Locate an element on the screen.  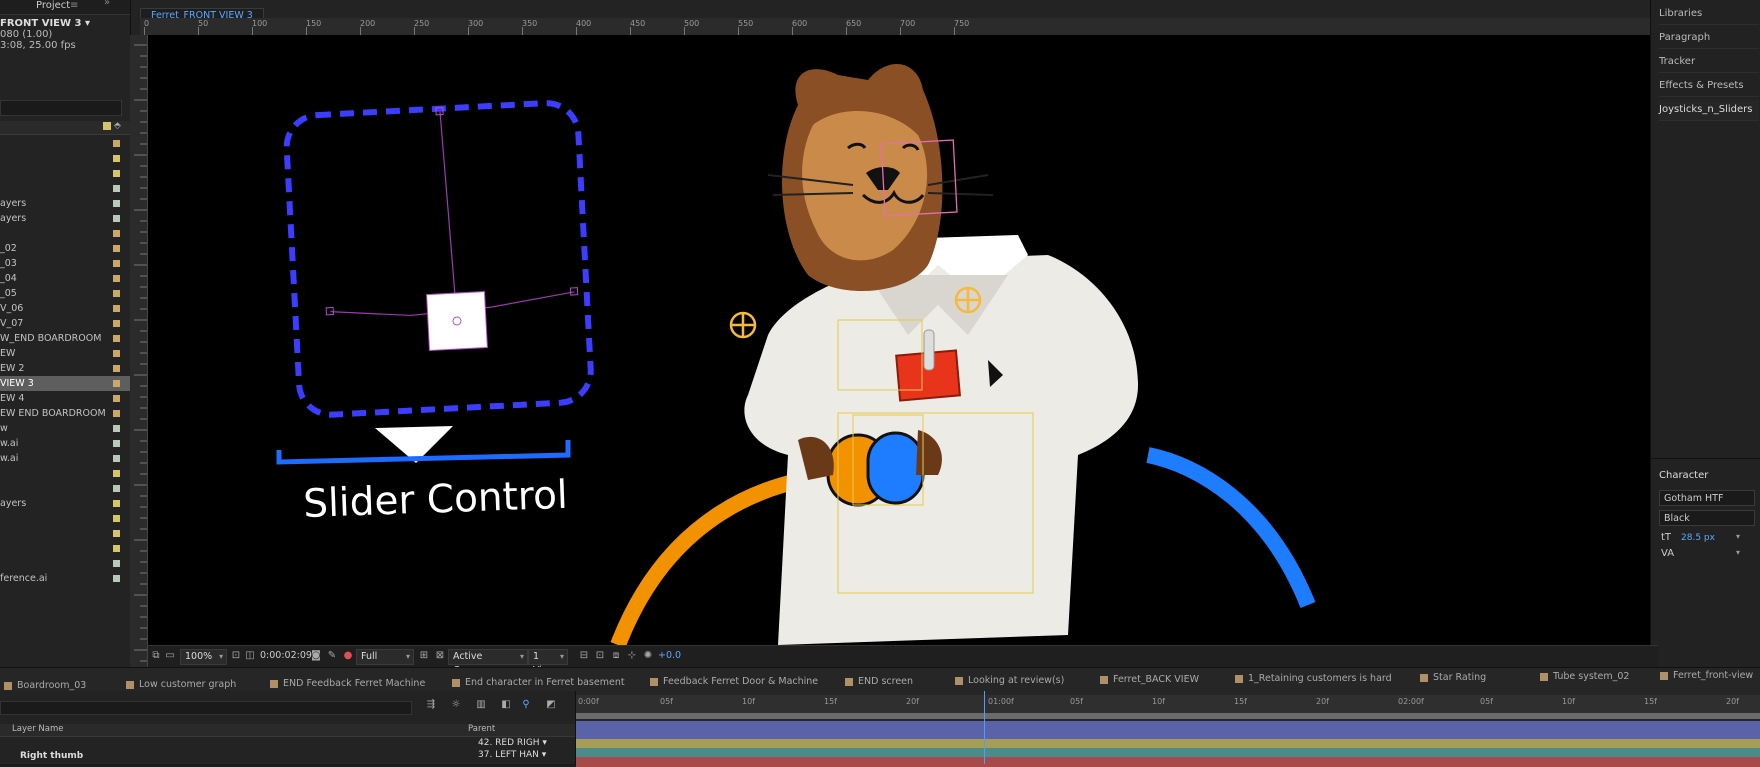
project-item: _05 is located at coordinates (65, 293).